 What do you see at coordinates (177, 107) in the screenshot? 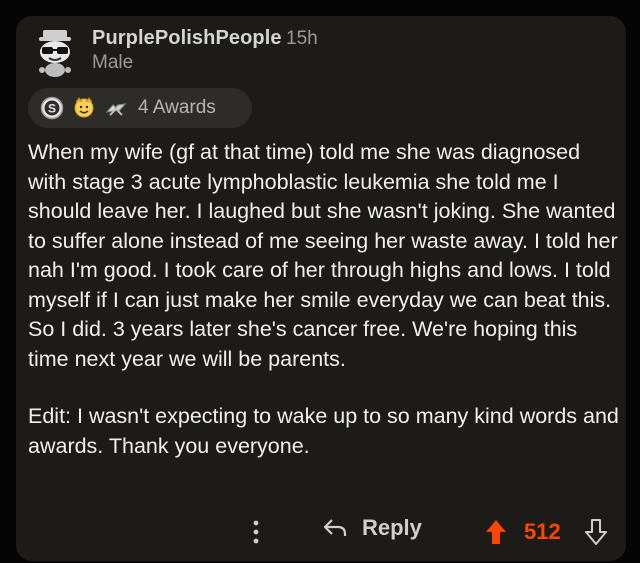
I see `awards-count: 4 Awards` at bounding box center [177, 107].